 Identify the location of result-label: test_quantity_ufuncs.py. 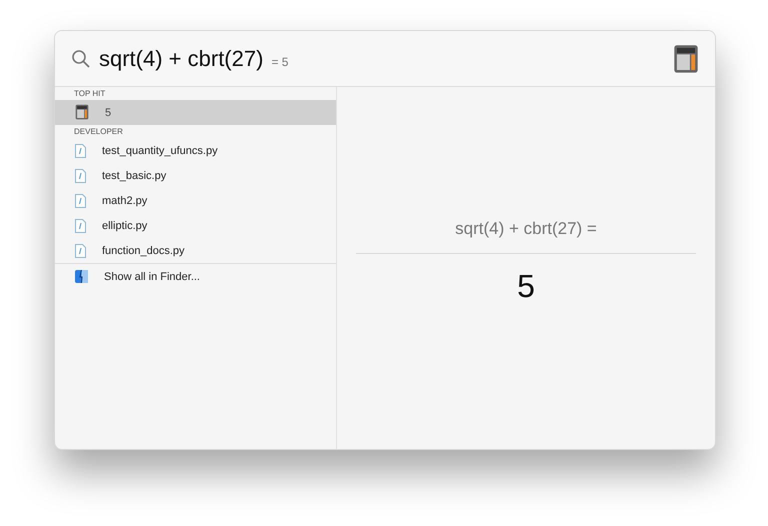
(160, 150).